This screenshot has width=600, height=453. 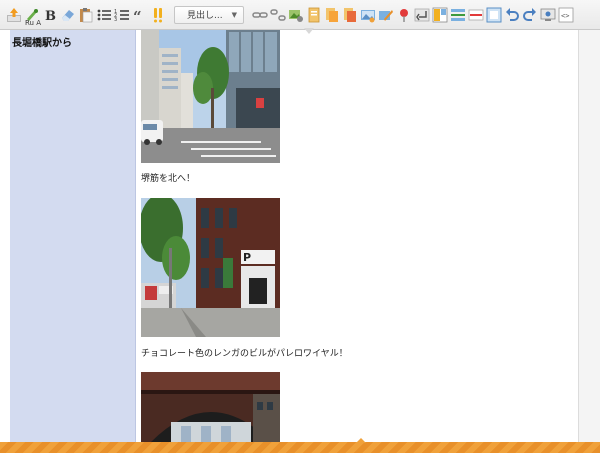 I want to click on svg-text: P, so click(x=247, y=257).